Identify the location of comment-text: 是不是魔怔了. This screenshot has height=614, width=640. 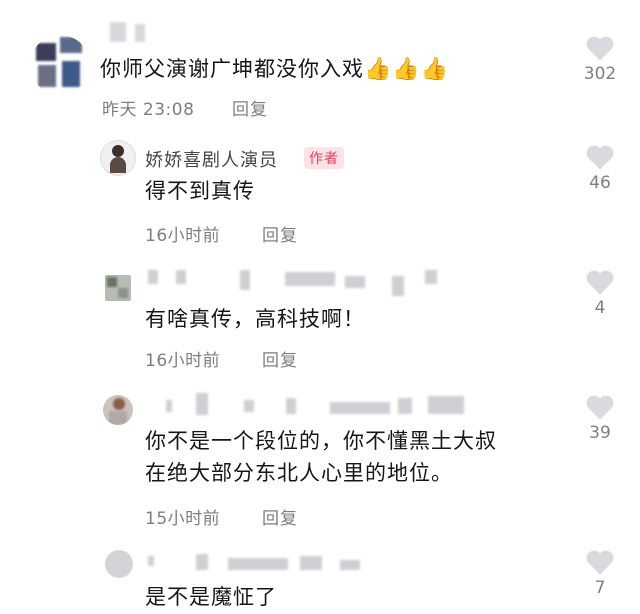
(211, 597).